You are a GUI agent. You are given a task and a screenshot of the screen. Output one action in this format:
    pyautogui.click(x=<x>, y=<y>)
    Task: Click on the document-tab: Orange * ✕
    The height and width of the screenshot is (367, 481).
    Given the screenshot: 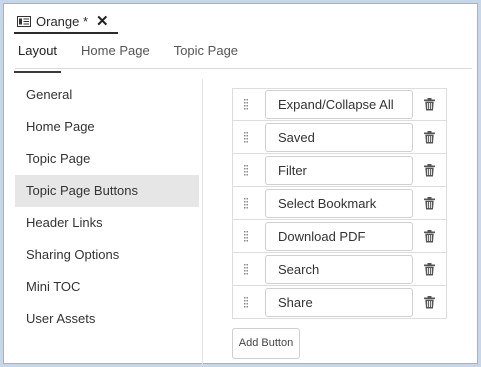 What is the action you would take?
    pyautogui.click(x=63, y=21)
    